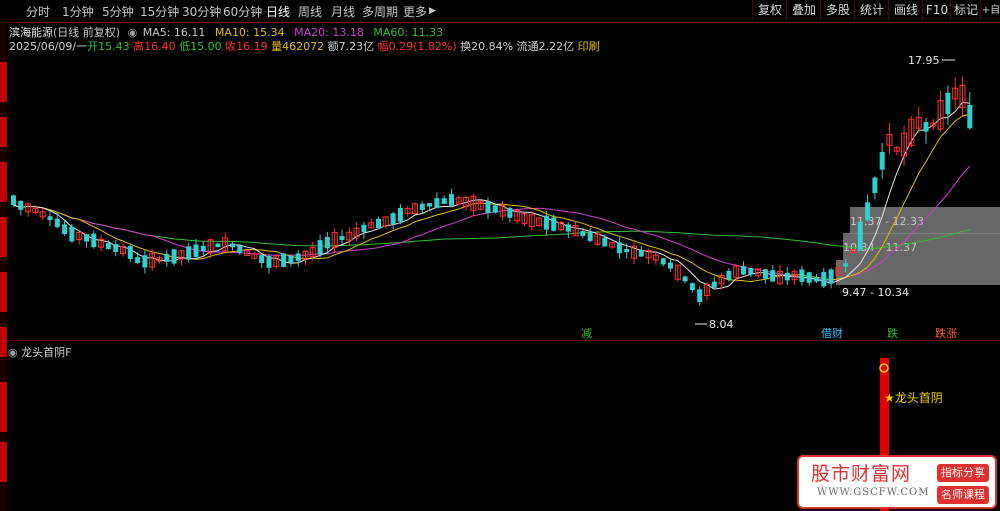 This screenshot has width=1000, height=511. I want to click on overlay-button: 叠加, so click(803, 10).